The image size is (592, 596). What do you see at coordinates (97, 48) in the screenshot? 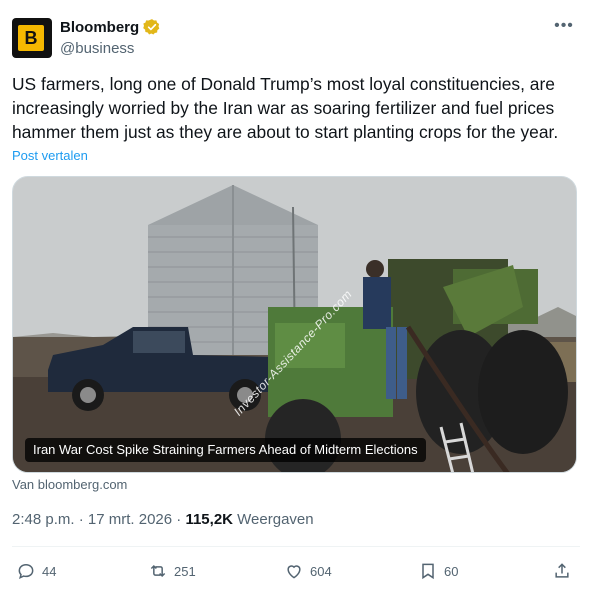
I see `handle: @business` at bounding box center [97, 48].